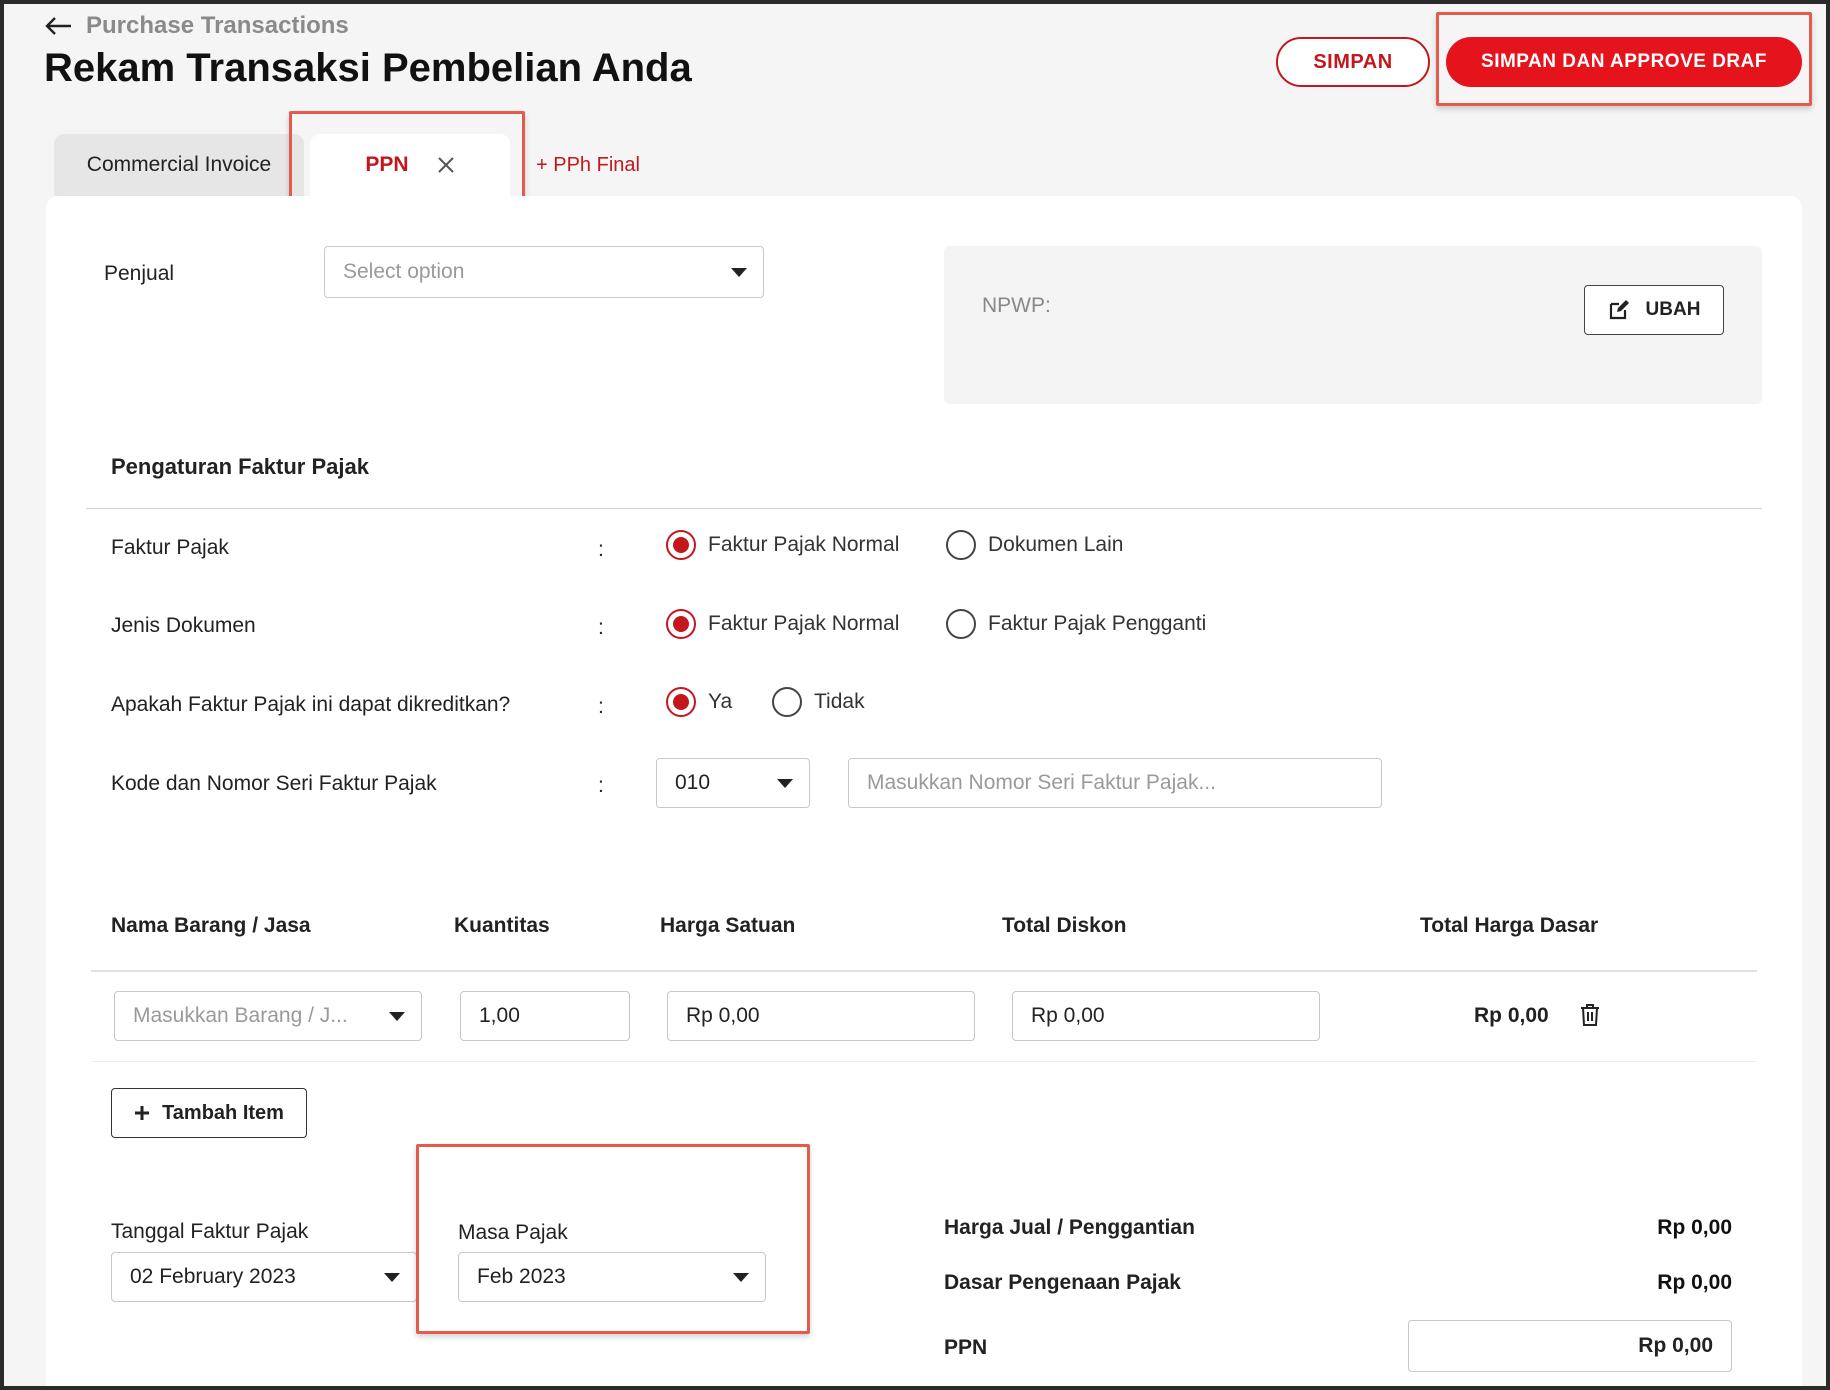  Describe the element at coordinates (58, 26) in the screenshot. I see `back-arrow-icon` at that location.